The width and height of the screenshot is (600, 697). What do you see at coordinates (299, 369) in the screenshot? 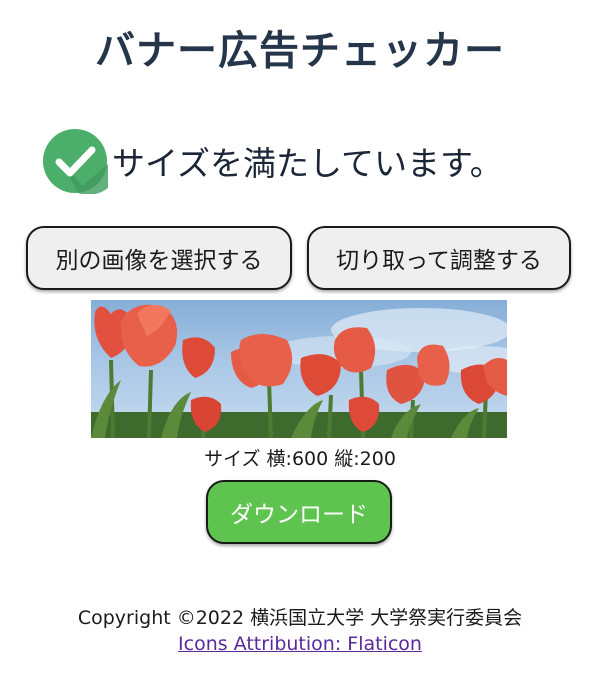
I see `banner-preview-image` at bounding box center [299, 369].